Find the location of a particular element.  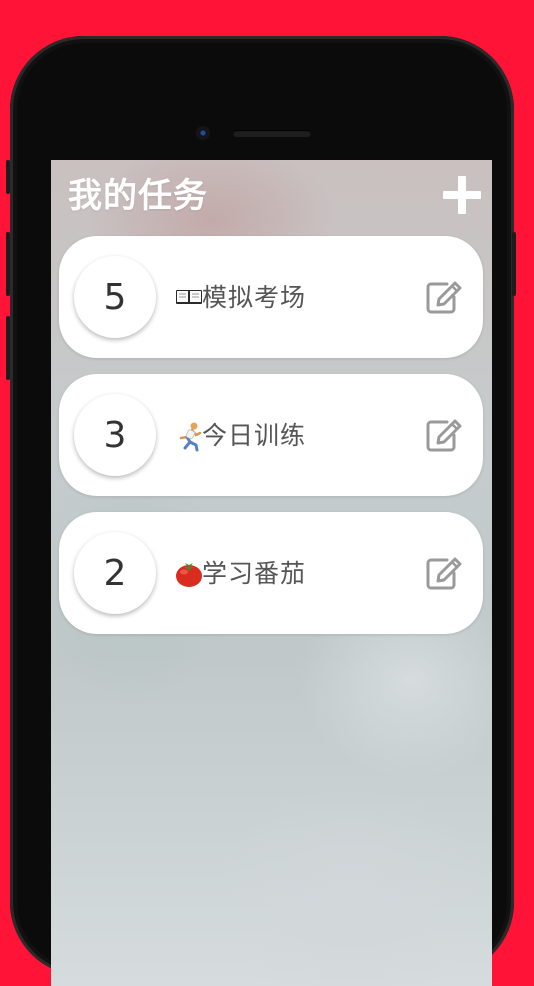

task-name: 学习番茄 is located at coordinates (254, 573).